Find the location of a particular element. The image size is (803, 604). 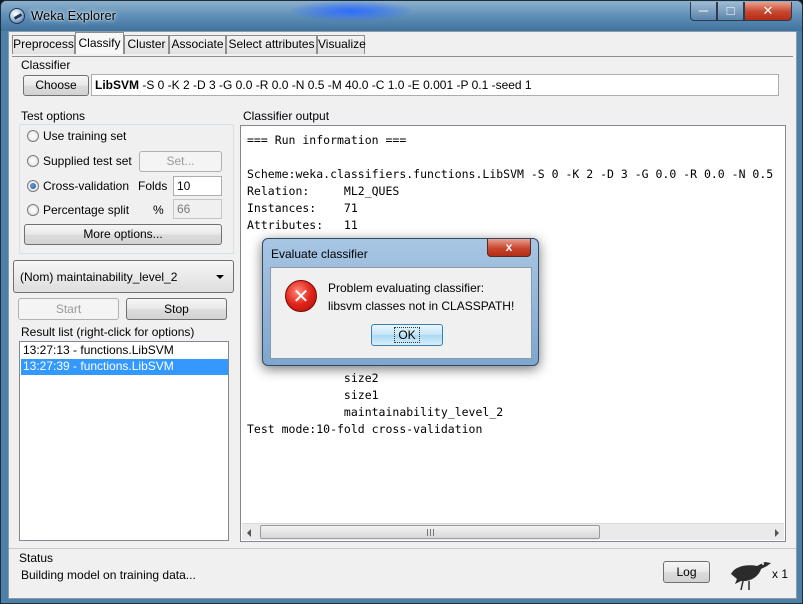

status-separator is located at coordinates (402, 548).